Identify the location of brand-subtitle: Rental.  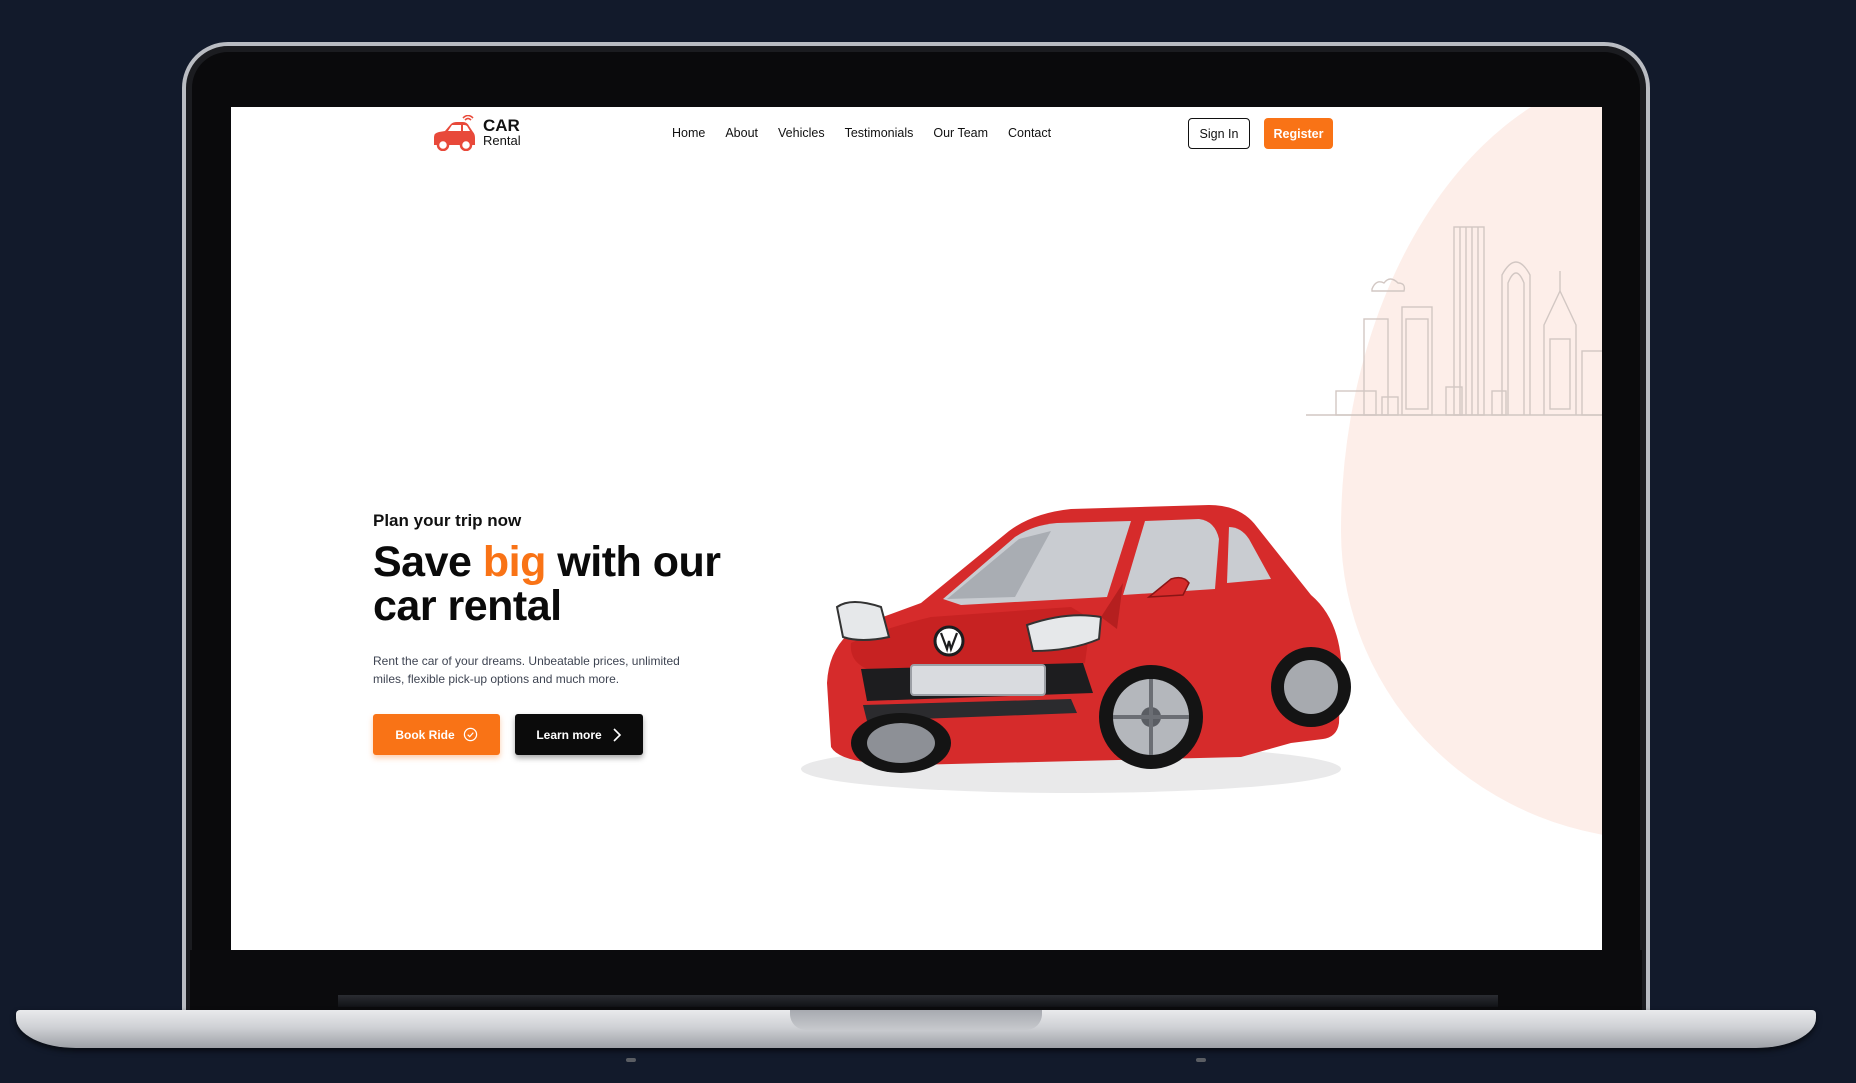
(502, 140).